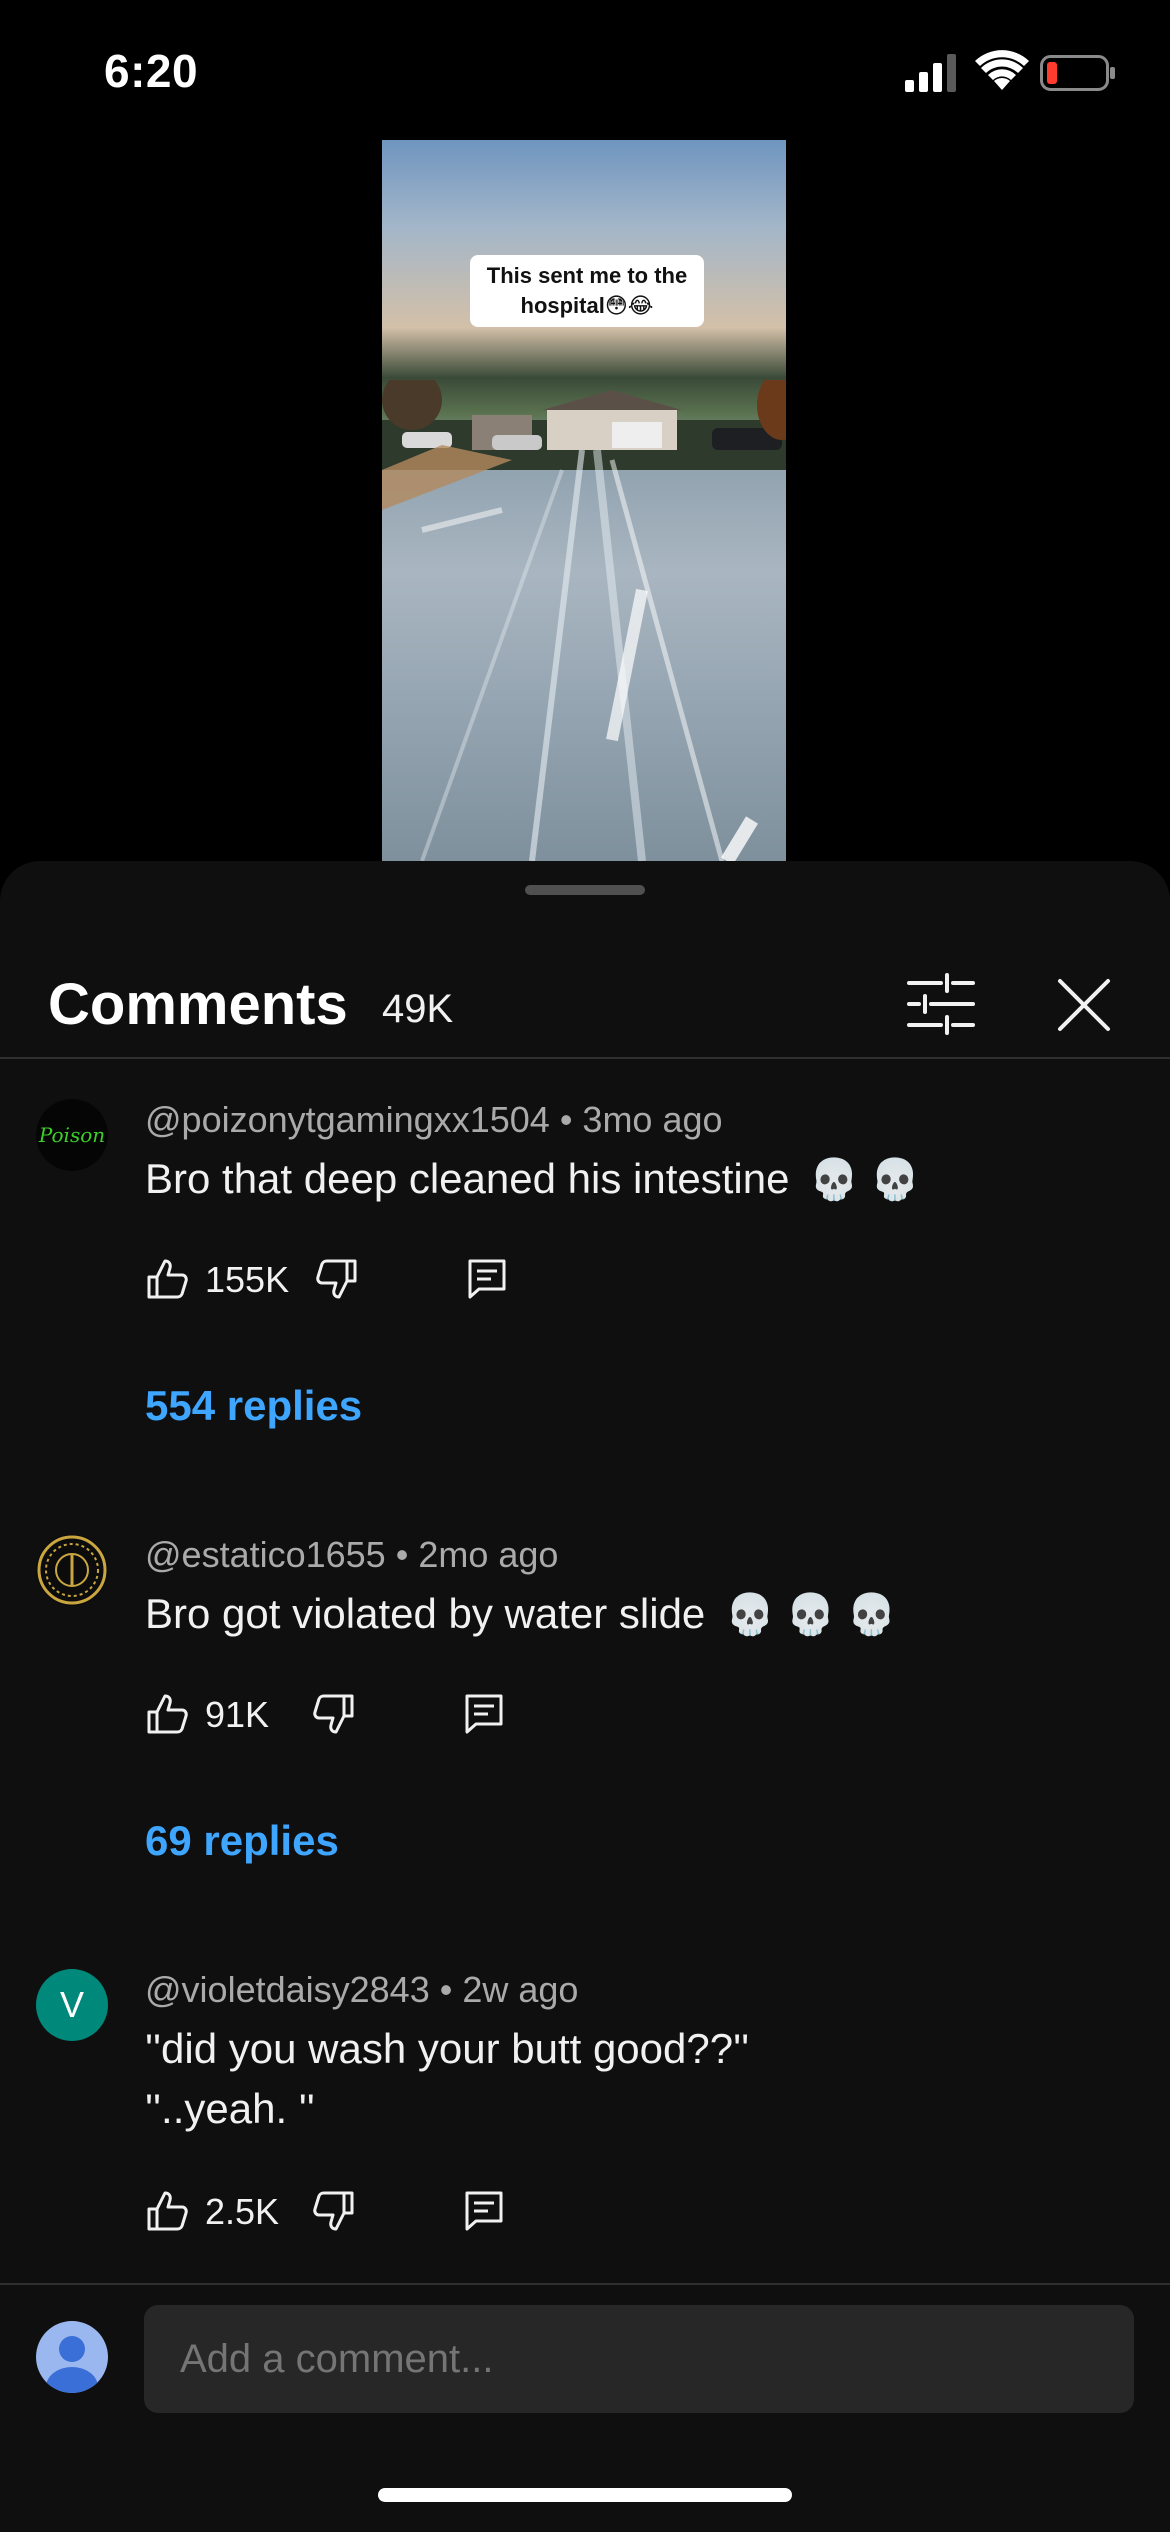  I want to click on view-replies-link: 554 replies, so click(253, 1406).